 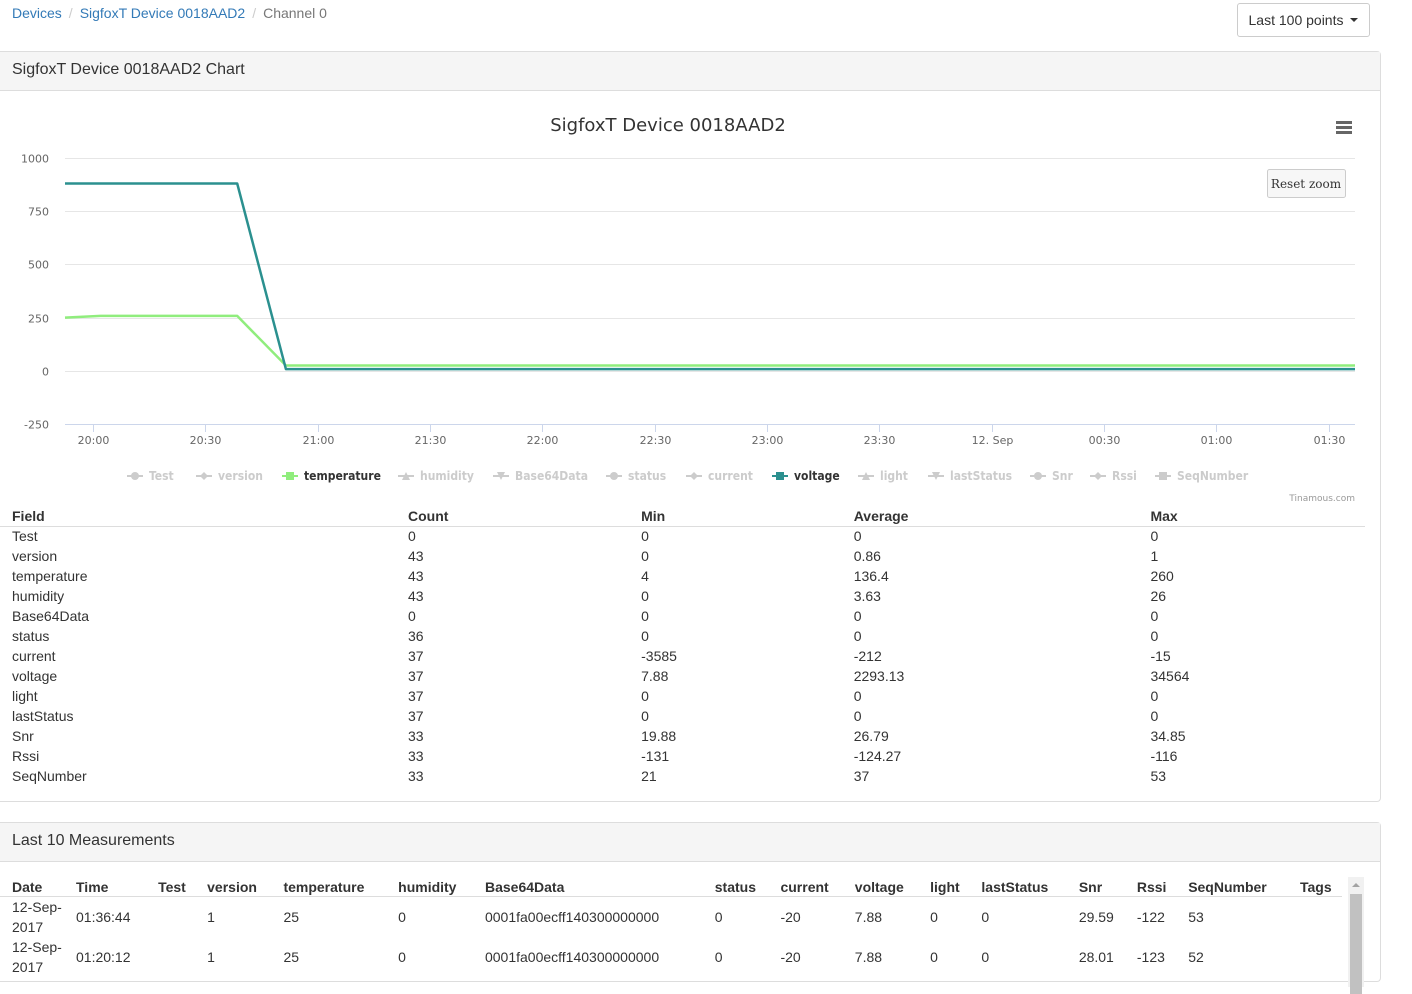 What do you see at coordinates (206, 440) in the screenshot?
I see `x-tick-label: 20:30` at bounding box center [206, 440].